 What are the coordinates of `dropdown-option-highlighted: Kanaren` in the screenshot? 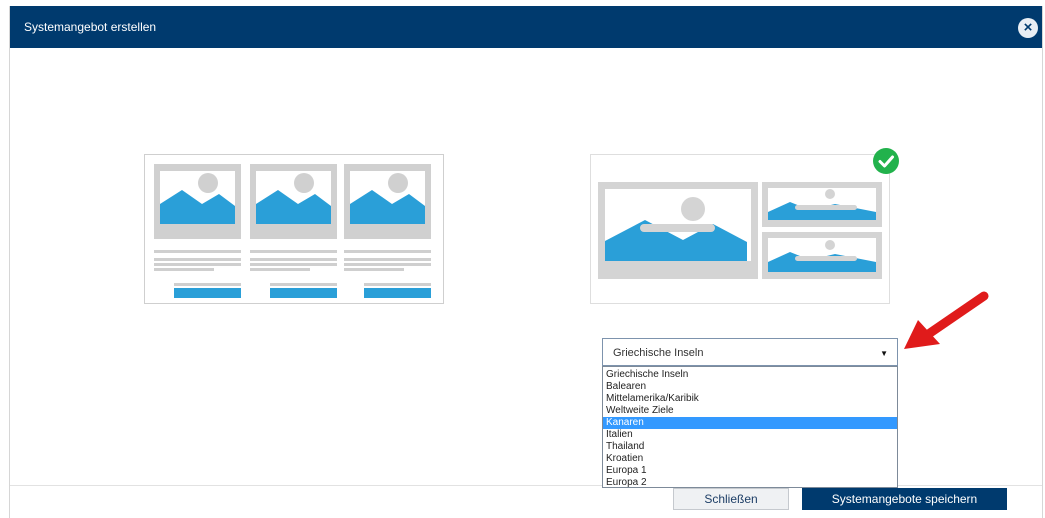 It's located at (750, 423).